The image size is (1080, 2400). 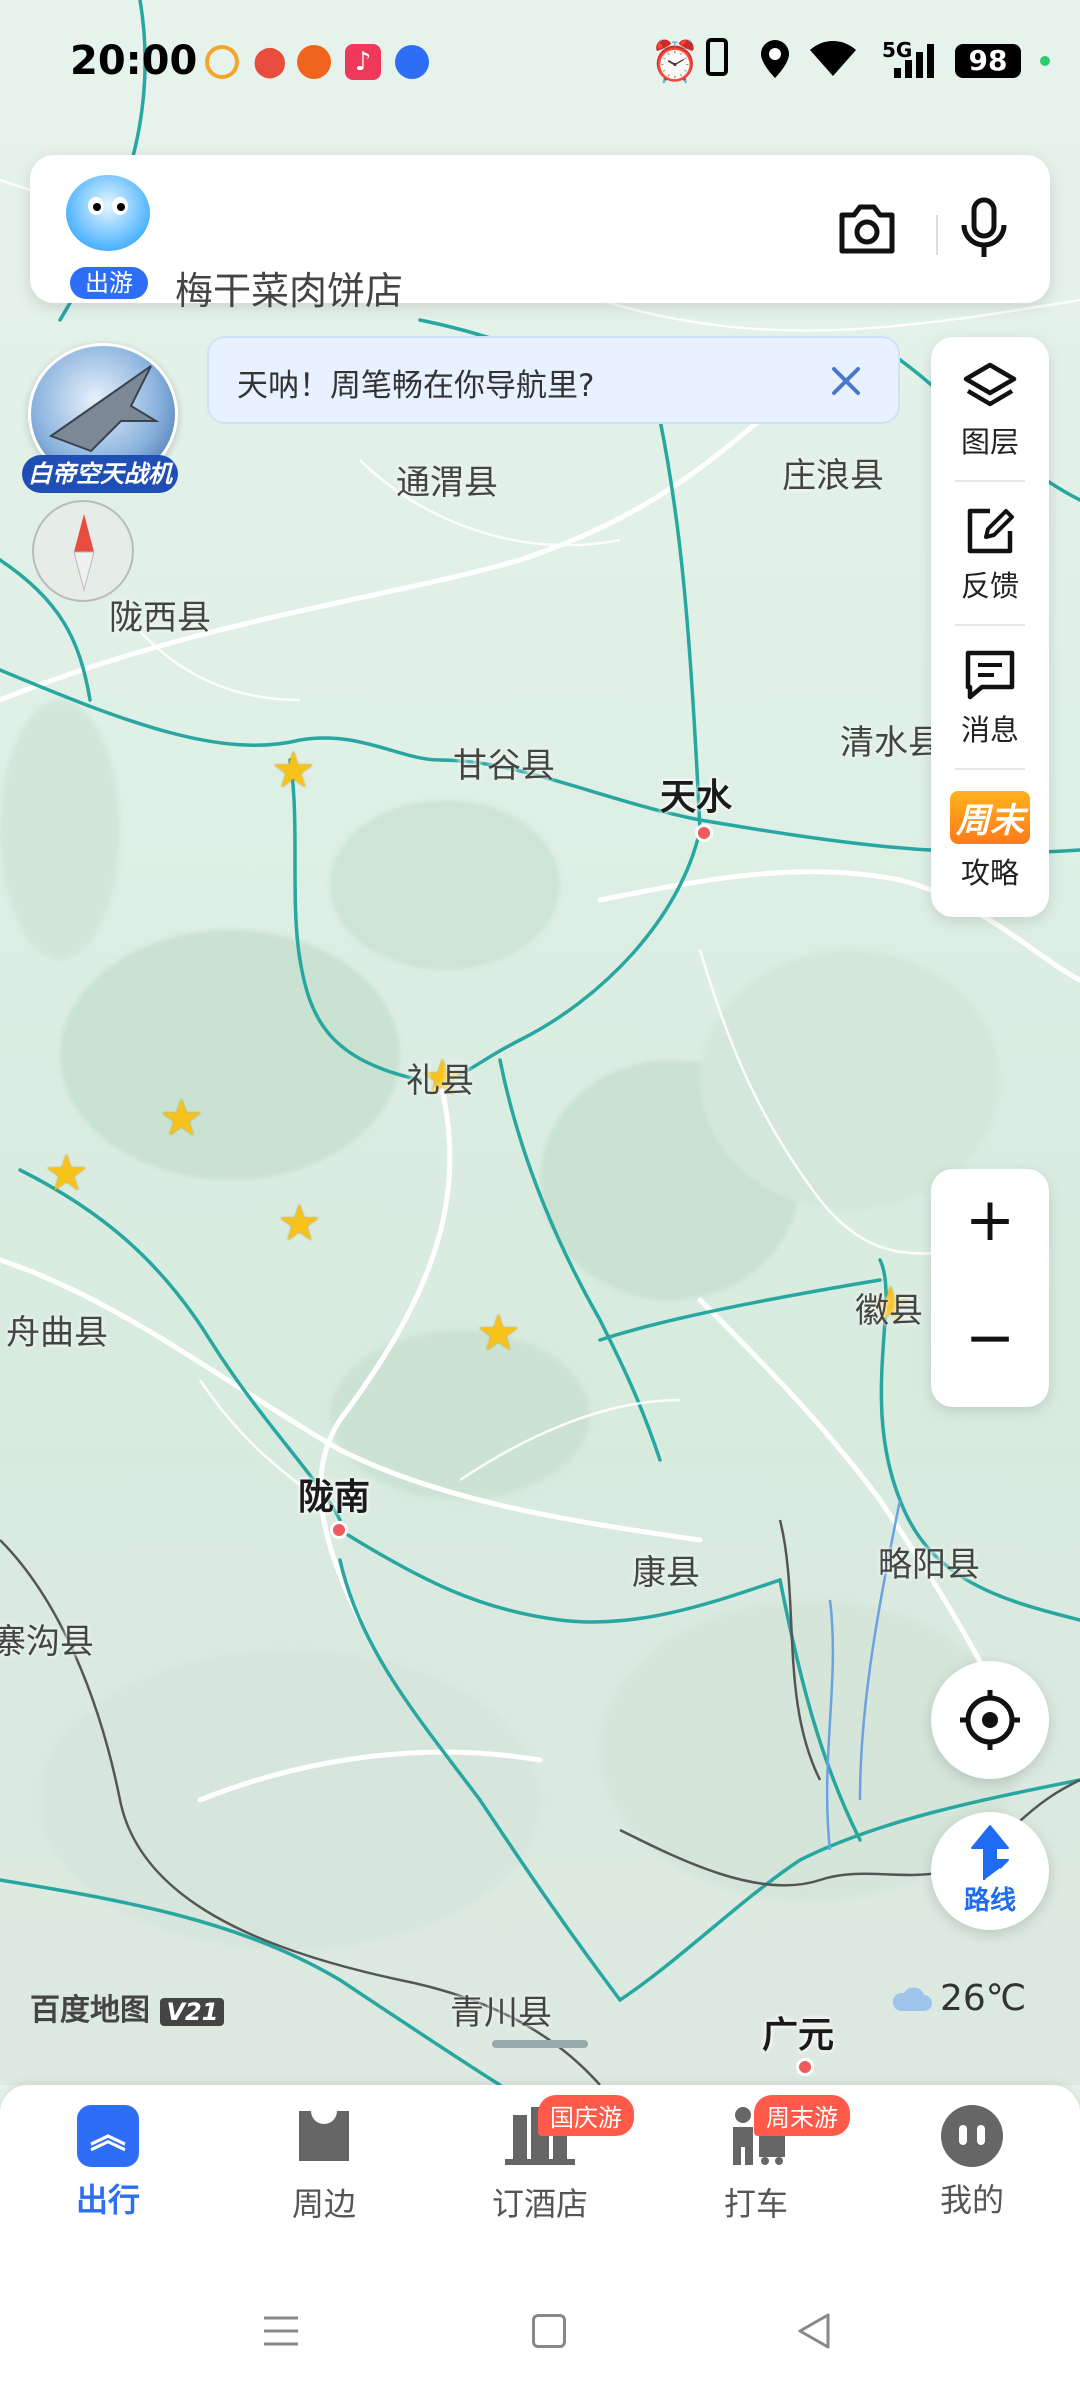 What do you see at coordinates (696, 794) in the screenshot?
I see `city-label-tianshui: 天水` at bounding box center [696, 794].